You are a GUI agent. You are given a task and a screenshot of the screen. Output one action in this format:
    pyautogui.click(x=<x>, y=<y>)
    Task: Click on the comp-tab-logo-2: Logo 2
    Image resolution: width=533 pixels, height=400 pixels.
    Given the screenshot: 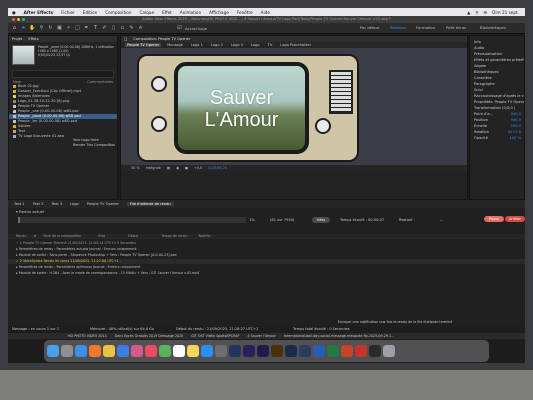 What is the action you would take?
    pyautogui.click(x=217, y=45)
    